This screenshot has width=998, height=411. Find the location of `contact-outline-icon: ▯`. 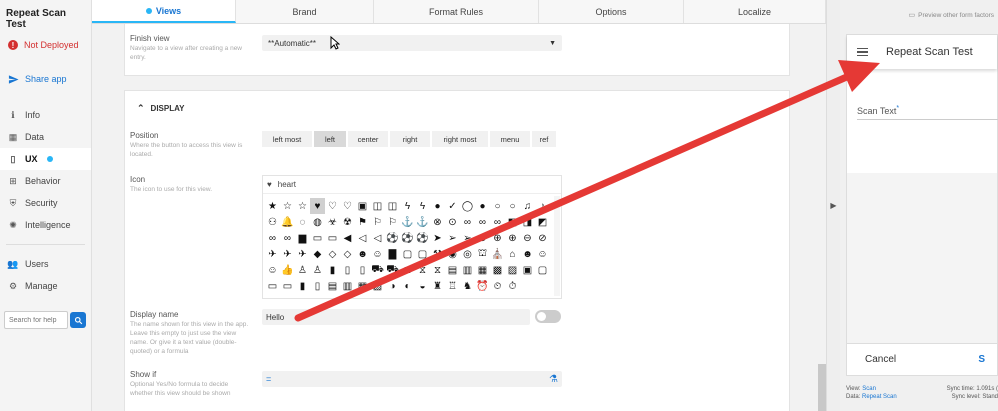

contact-outline-icon: ▯ is located at coordinates (317, 286).